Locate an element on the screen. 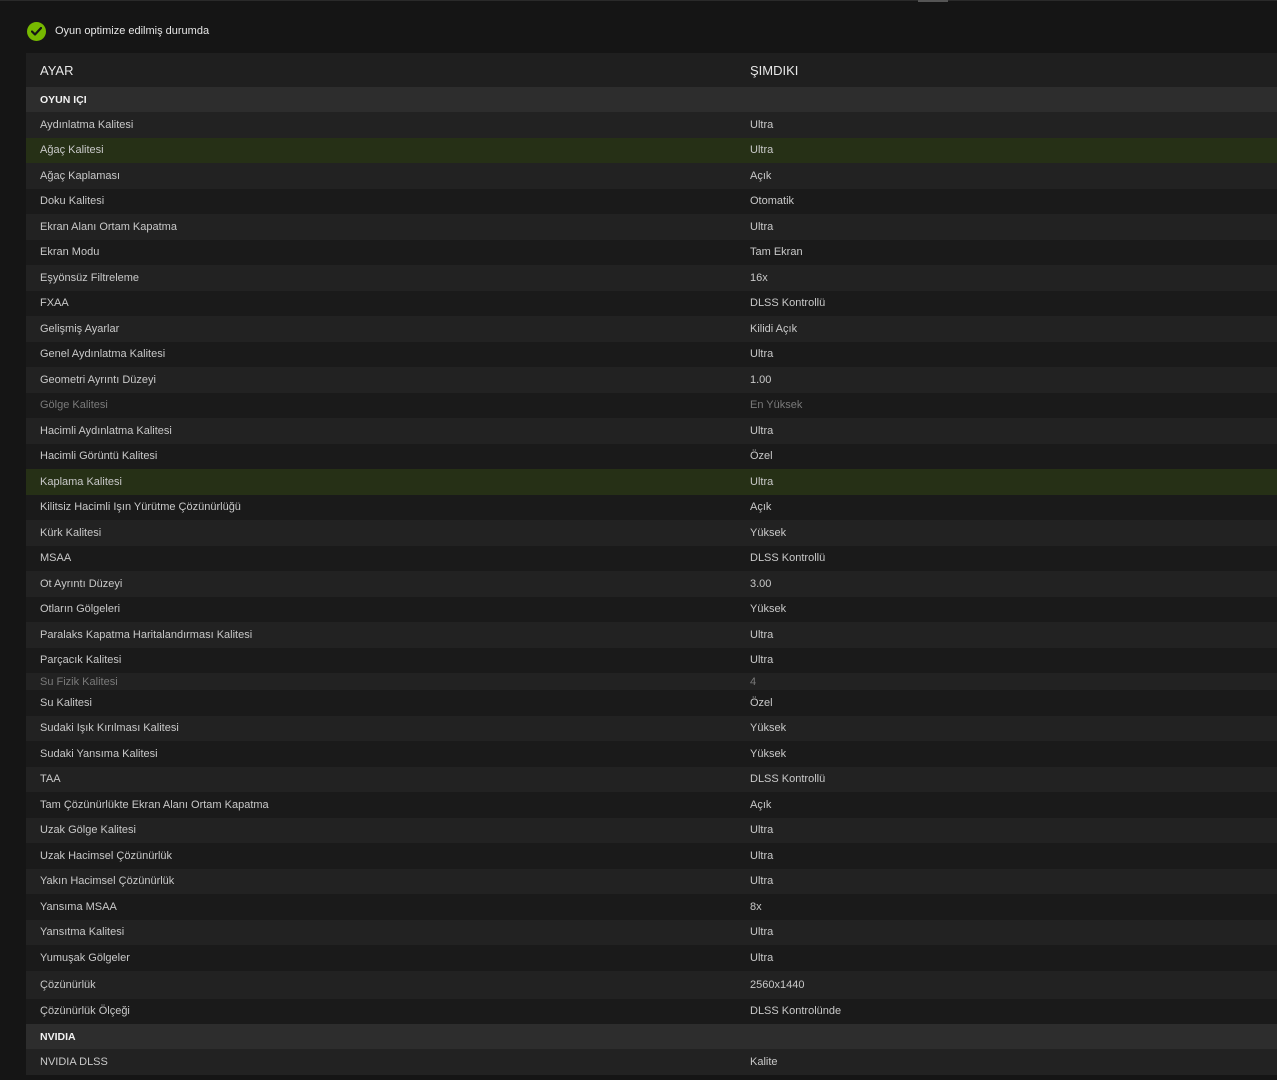 The height and width of the screenshot is (1080, 1277). setting-name: Ekran Modu is located at coordinates (70, 252).